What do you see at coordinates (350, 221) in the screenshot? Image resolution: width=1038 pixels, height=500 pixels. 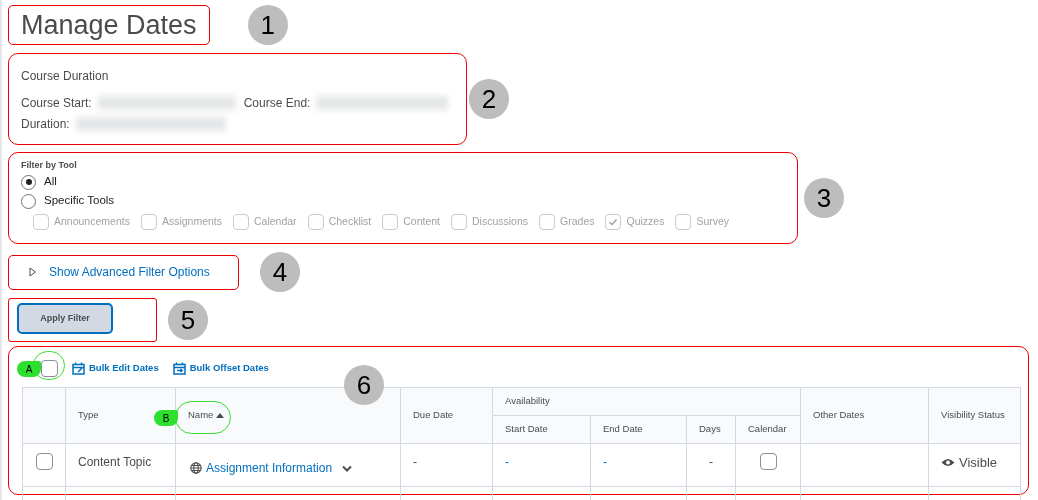 I see `checkbox-label: Checklist` at bounding box center [350, 221].